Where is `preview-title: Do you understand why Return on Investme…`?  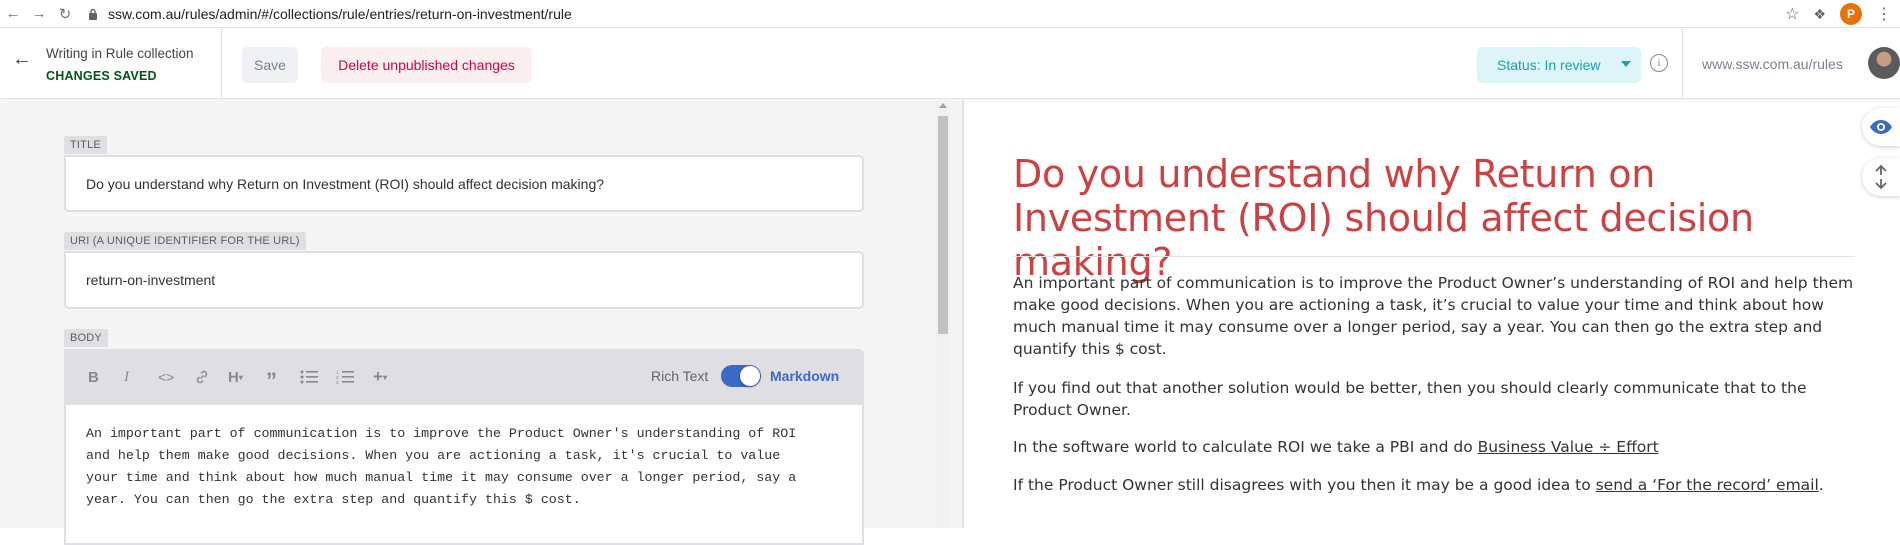 preview-title: Do you understand why Return on Investme… is located at coordinates (1383, 218).